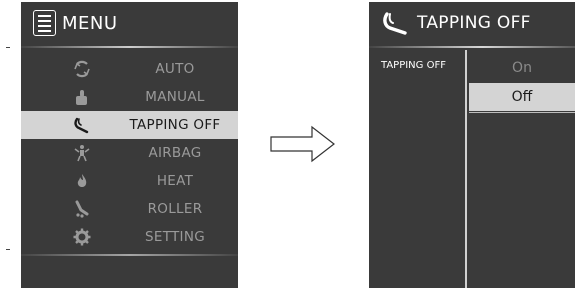 This screenshot has width=575, height=290. I want to click on menu-item-auto: AUTO, so click(129, 69).